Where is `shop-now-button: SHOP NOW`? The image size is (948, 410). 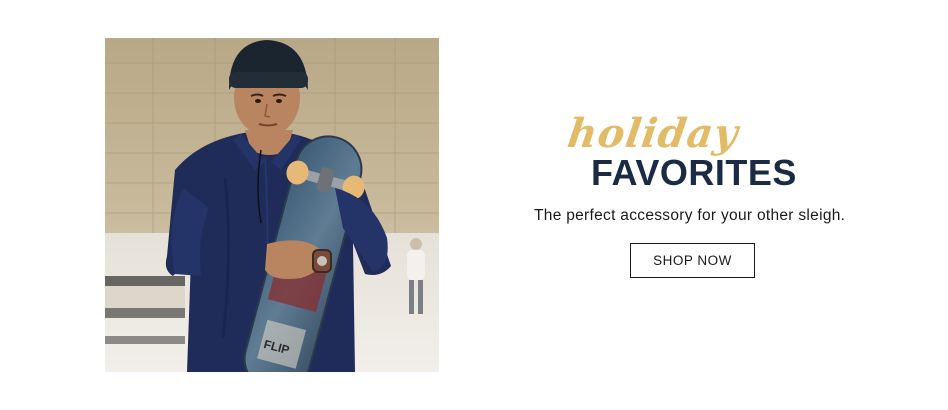 shop-now-button: SHOP NOW is located at coordinates (692, 260).